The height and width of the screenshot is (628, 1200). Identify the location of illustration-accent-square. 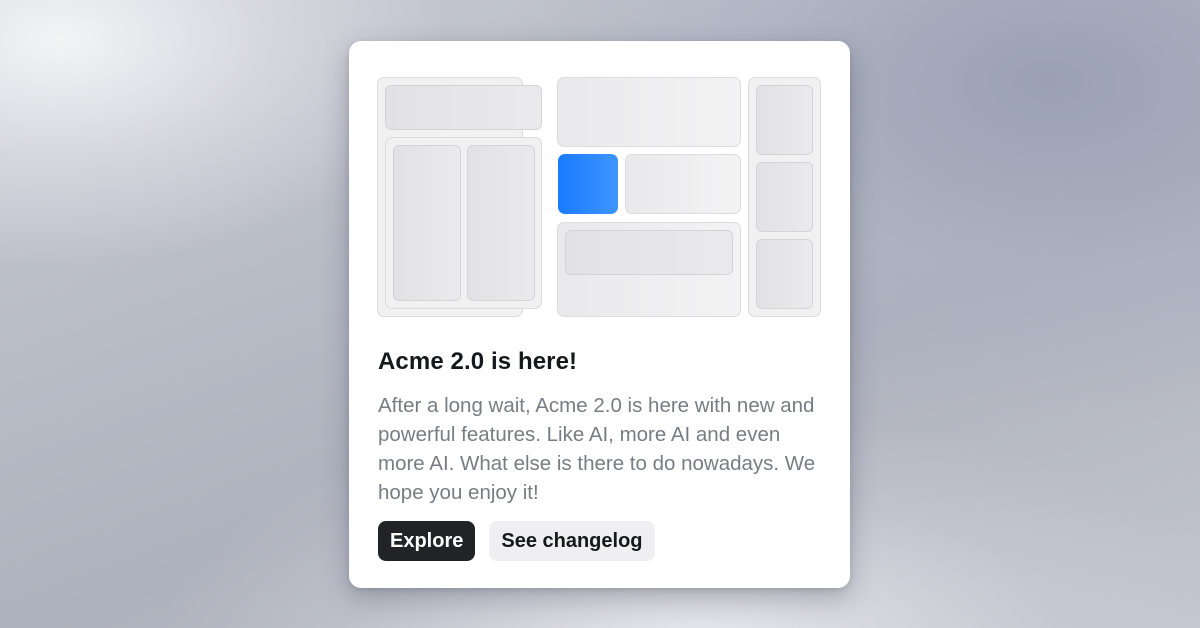
(588, 184).